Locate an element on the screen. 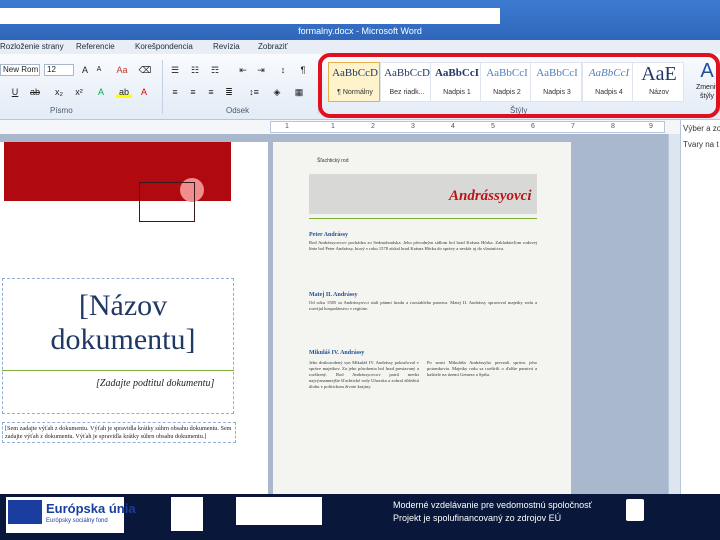 Image resolution: width=720 pixels, height=540 pixels. title-placeholder: [Názov dokumentu] is located at coordinates (118, 346).